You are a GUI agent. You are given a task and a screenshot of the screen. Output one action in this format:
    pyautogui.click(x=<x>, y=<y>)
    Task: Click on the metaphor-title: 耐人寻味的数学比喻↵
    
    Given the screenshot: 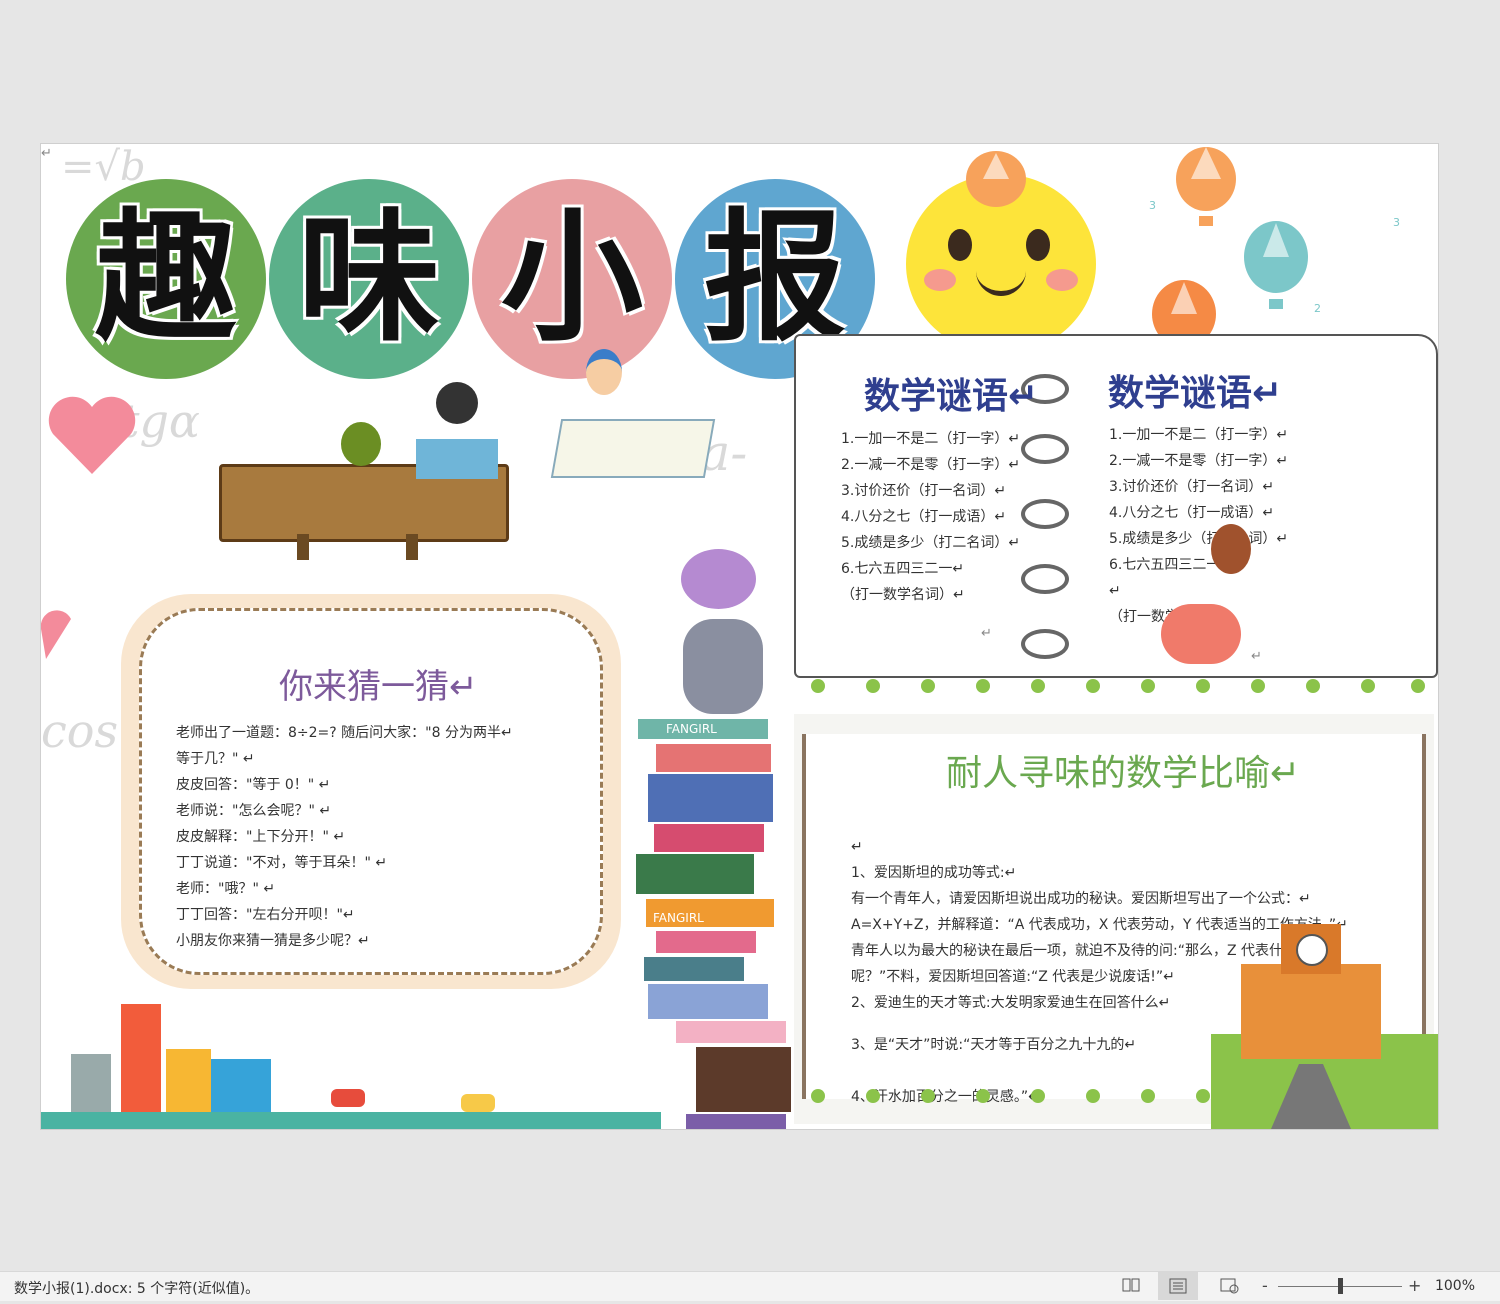 What is the action you would take?
    pyautogui.click(x=1123, y=773)
    